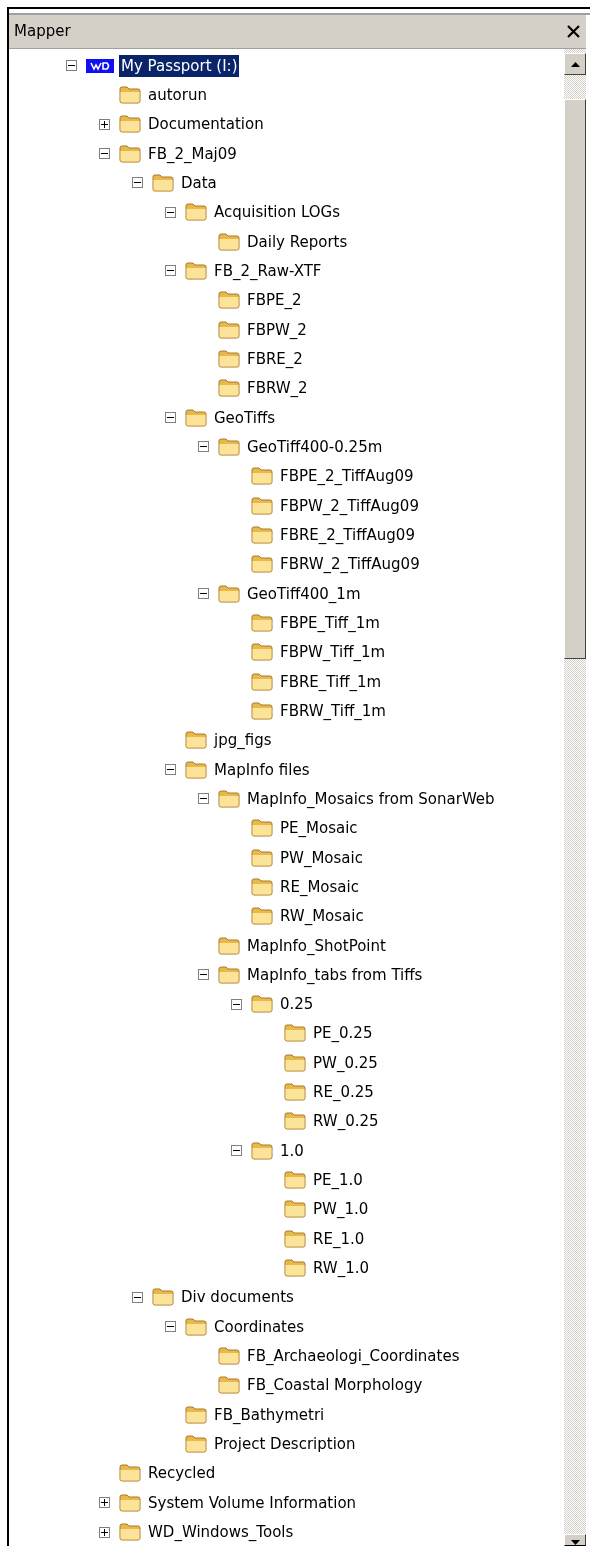 Image resolution: width=590 pixels, height=1546 pixels. Describe the element at coordinates (274, 300) in the screenshot. I see `tree-item: FBPE_2` at that location.